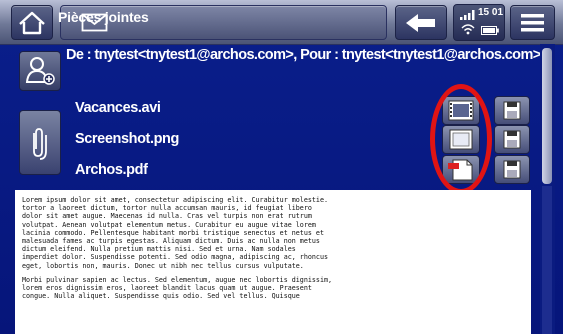  I want to click on menu-button, so click(532, 22).